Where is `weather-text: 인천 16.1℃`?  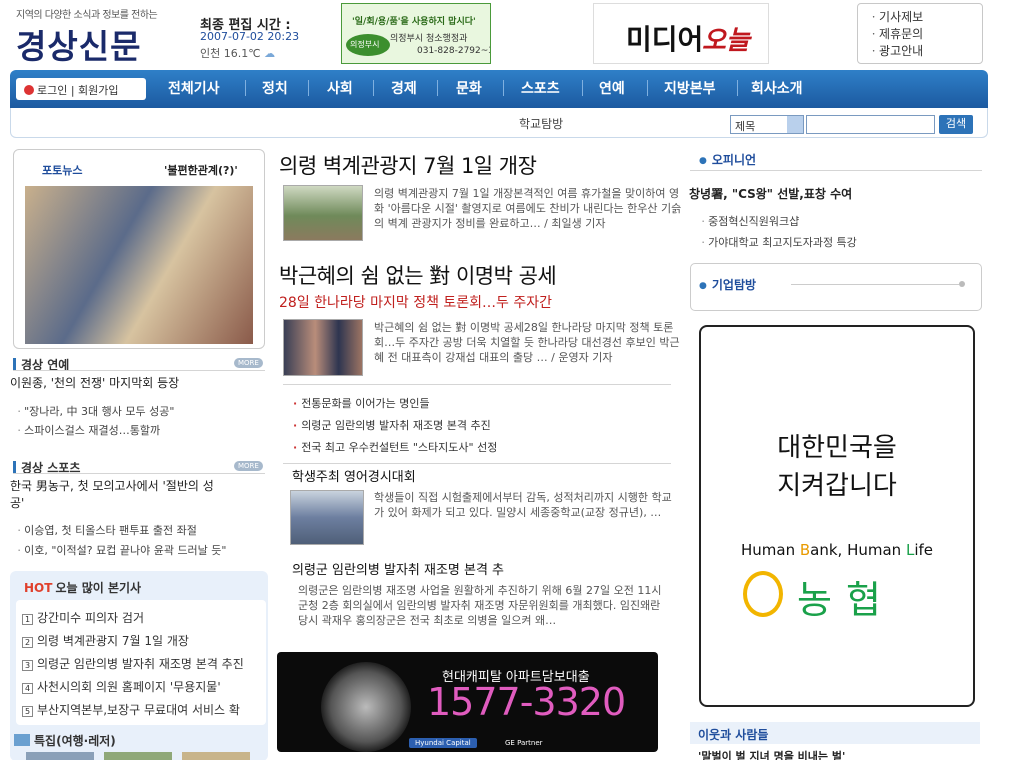 weather-text: 인천 16.1℃ is located at coordinates (230, 53).